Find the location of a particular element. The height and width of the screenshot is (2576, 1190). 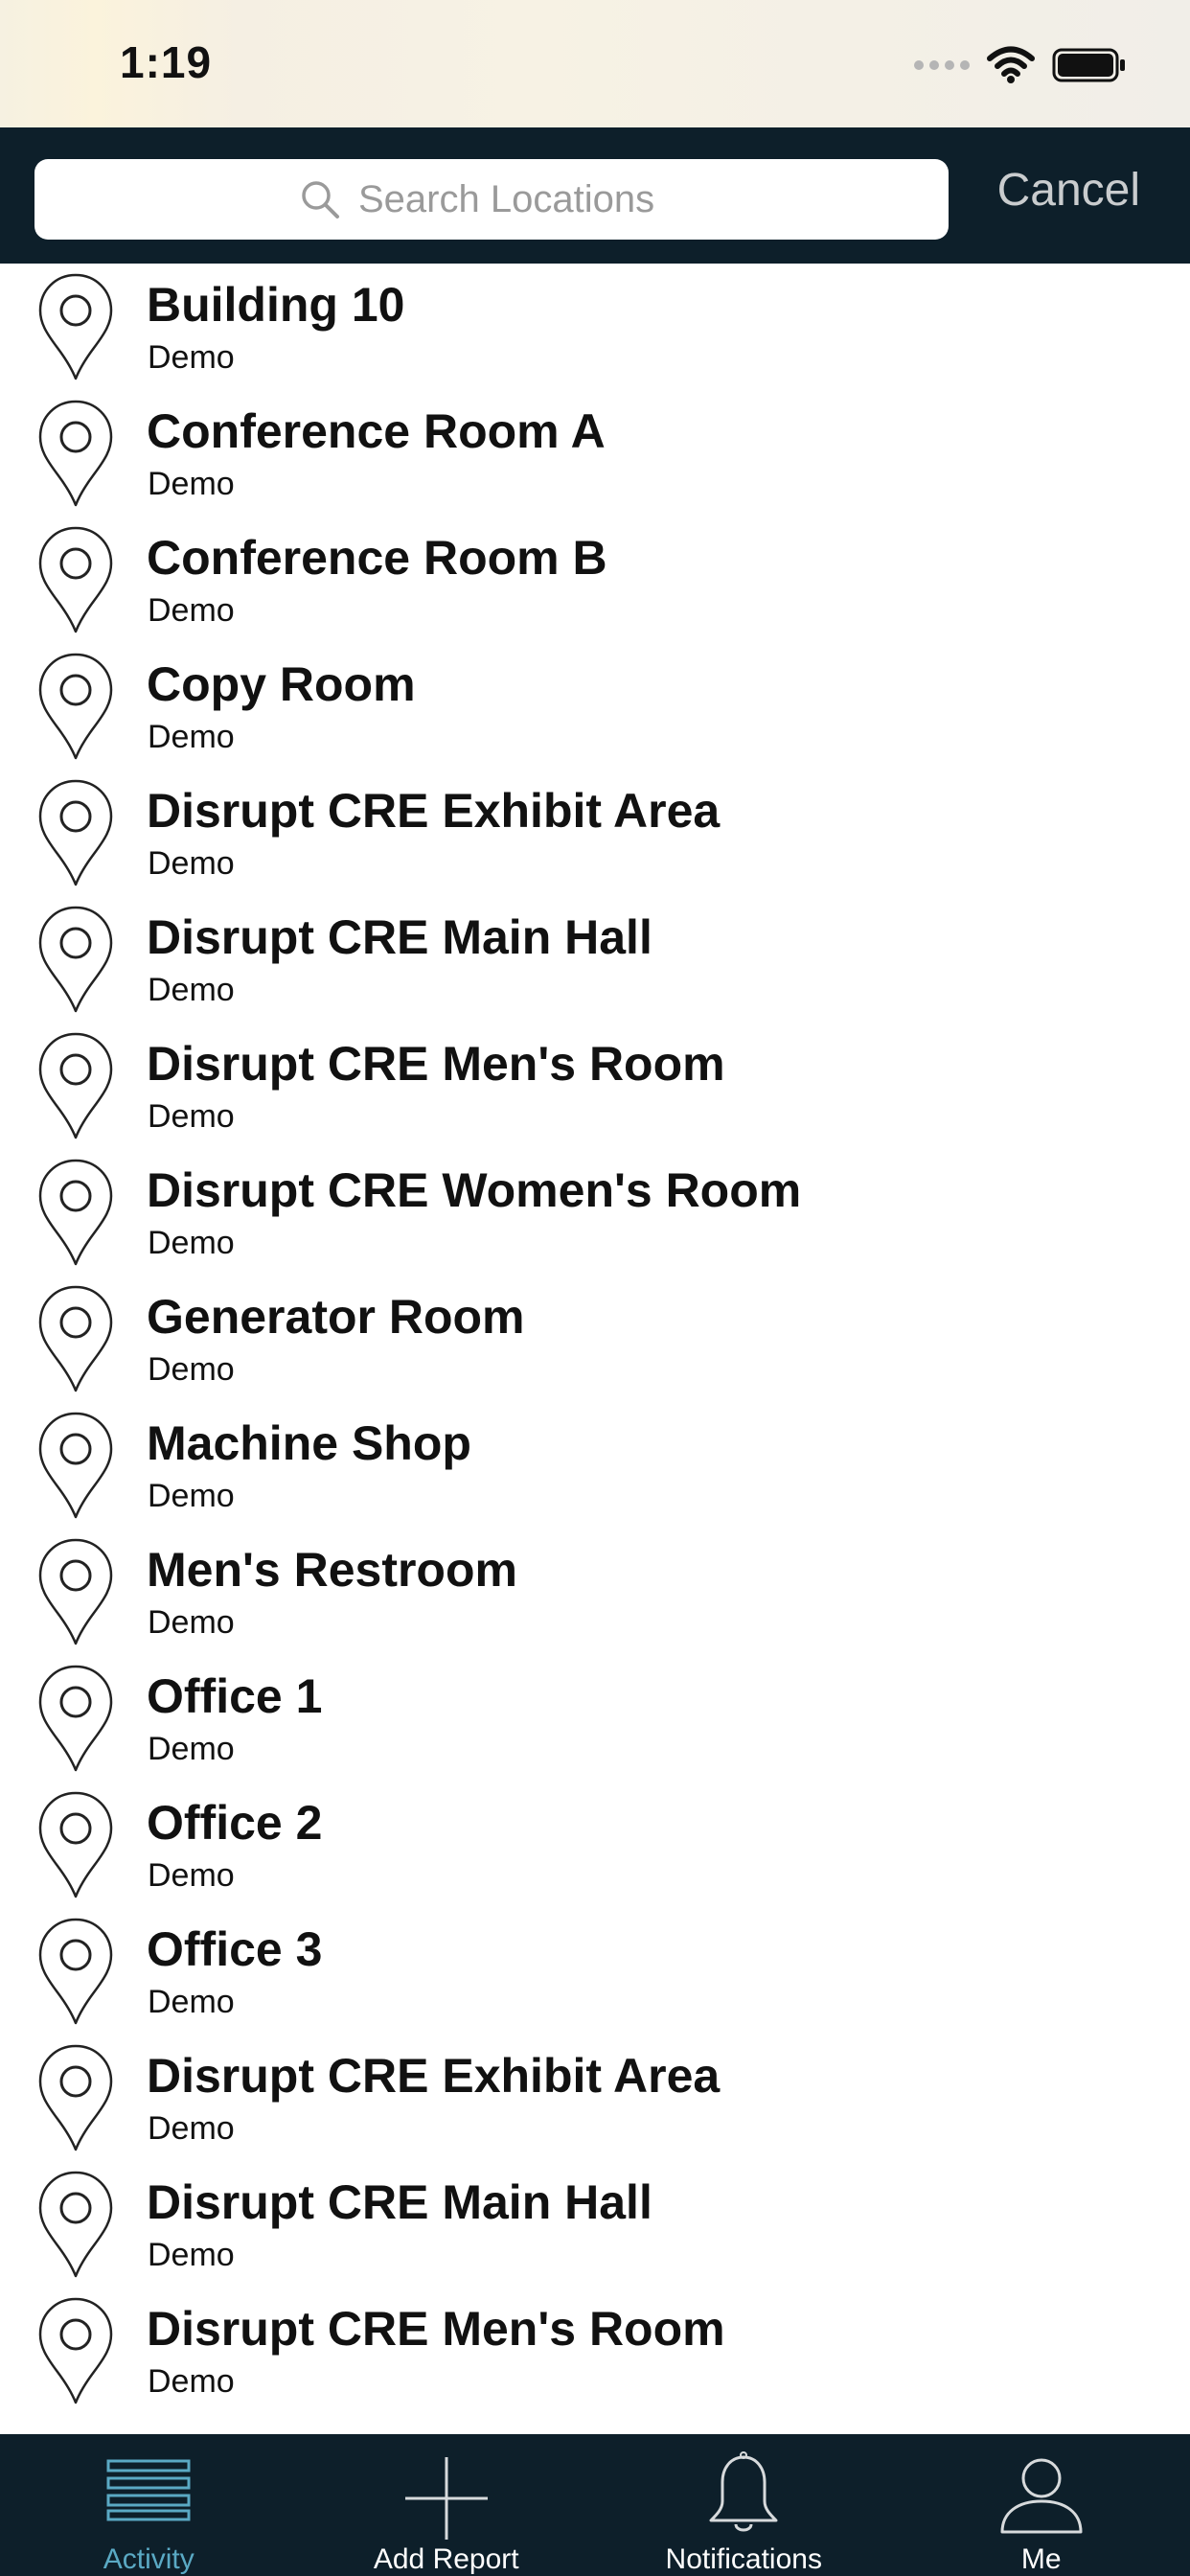

location-list-item: Conference Room B Demo is located at coordinates (595, 580).